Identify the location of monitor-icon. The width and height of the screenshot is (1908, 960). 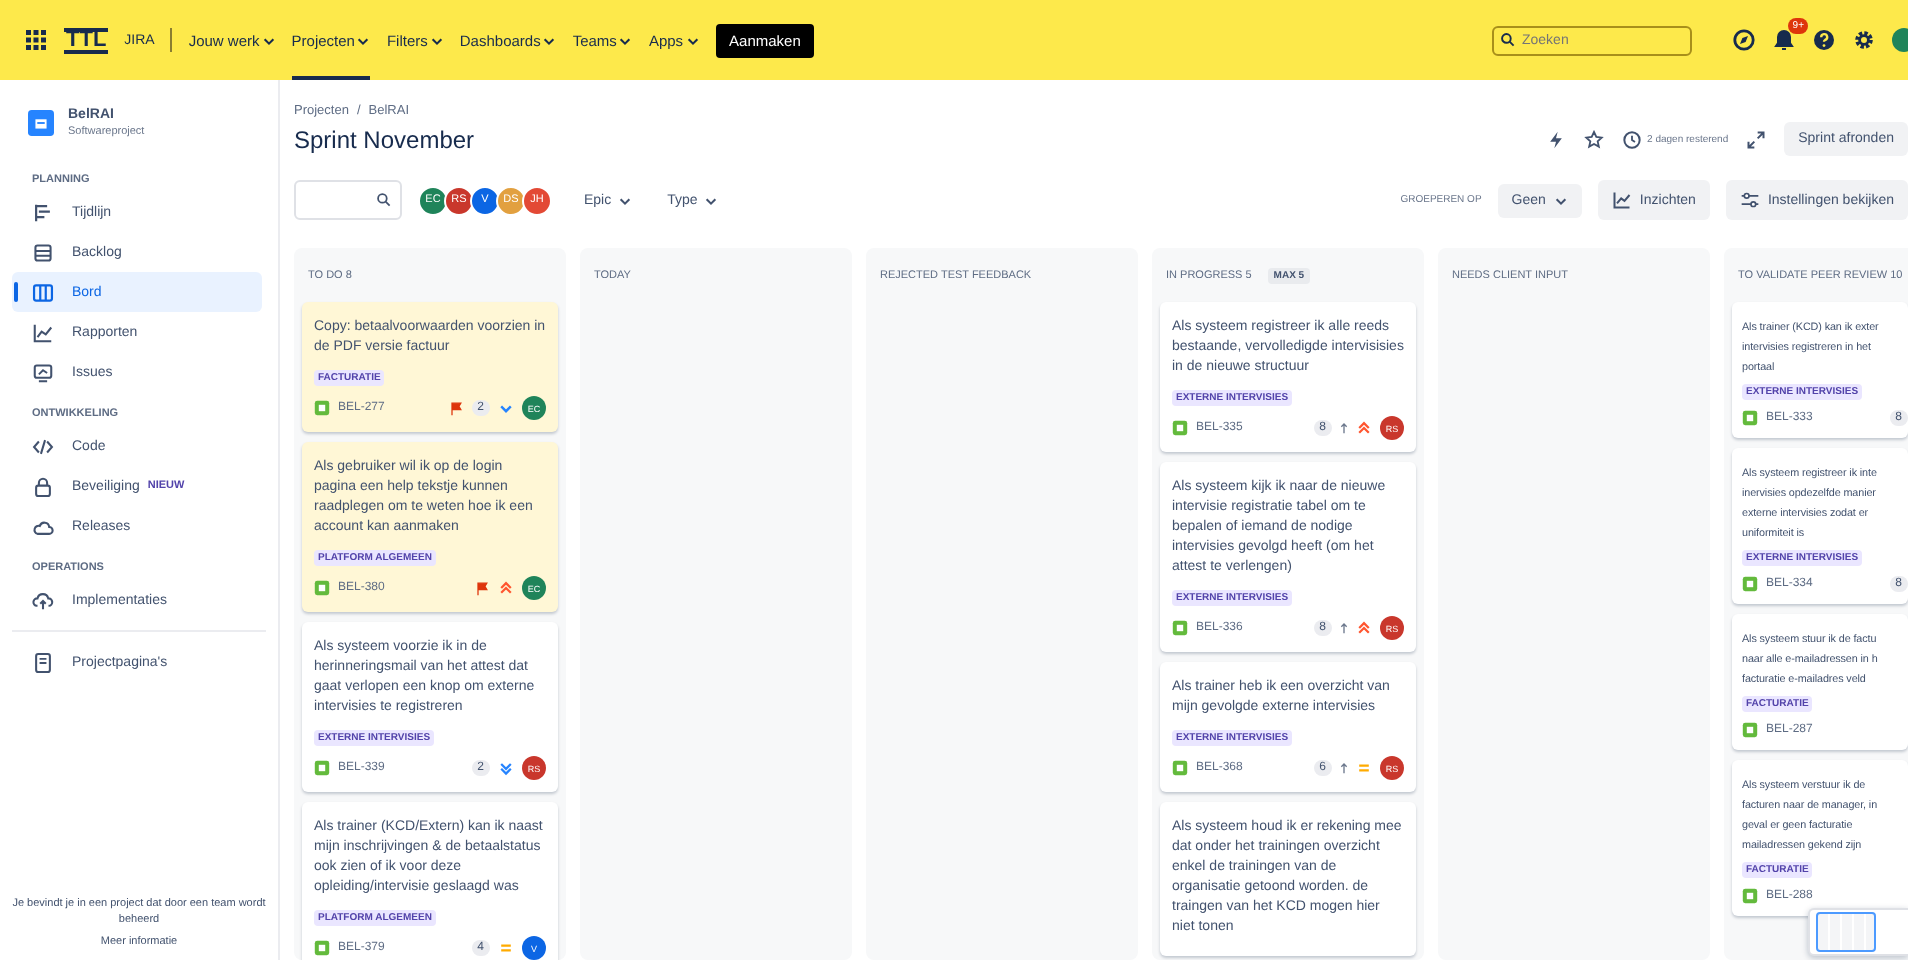
(43, 372).